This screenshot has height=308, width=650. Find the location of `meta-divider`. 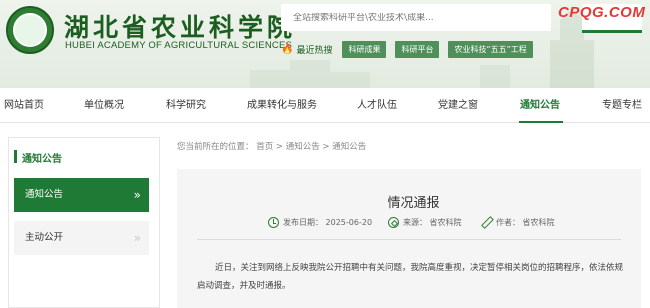

meta-divider is located at coordinates (409, 239).